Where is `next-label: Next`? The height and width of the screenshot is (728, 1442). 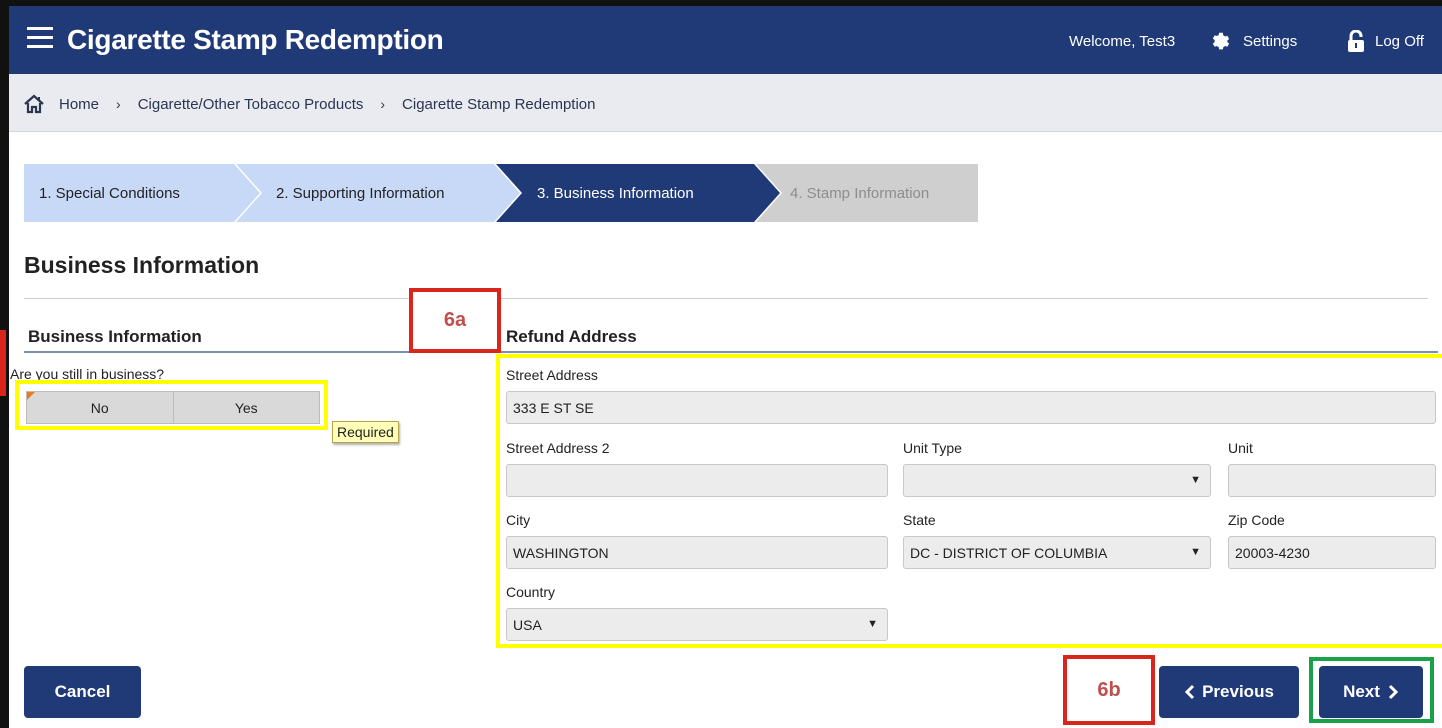 next-label: Next is located at coordinates (1361, 691).